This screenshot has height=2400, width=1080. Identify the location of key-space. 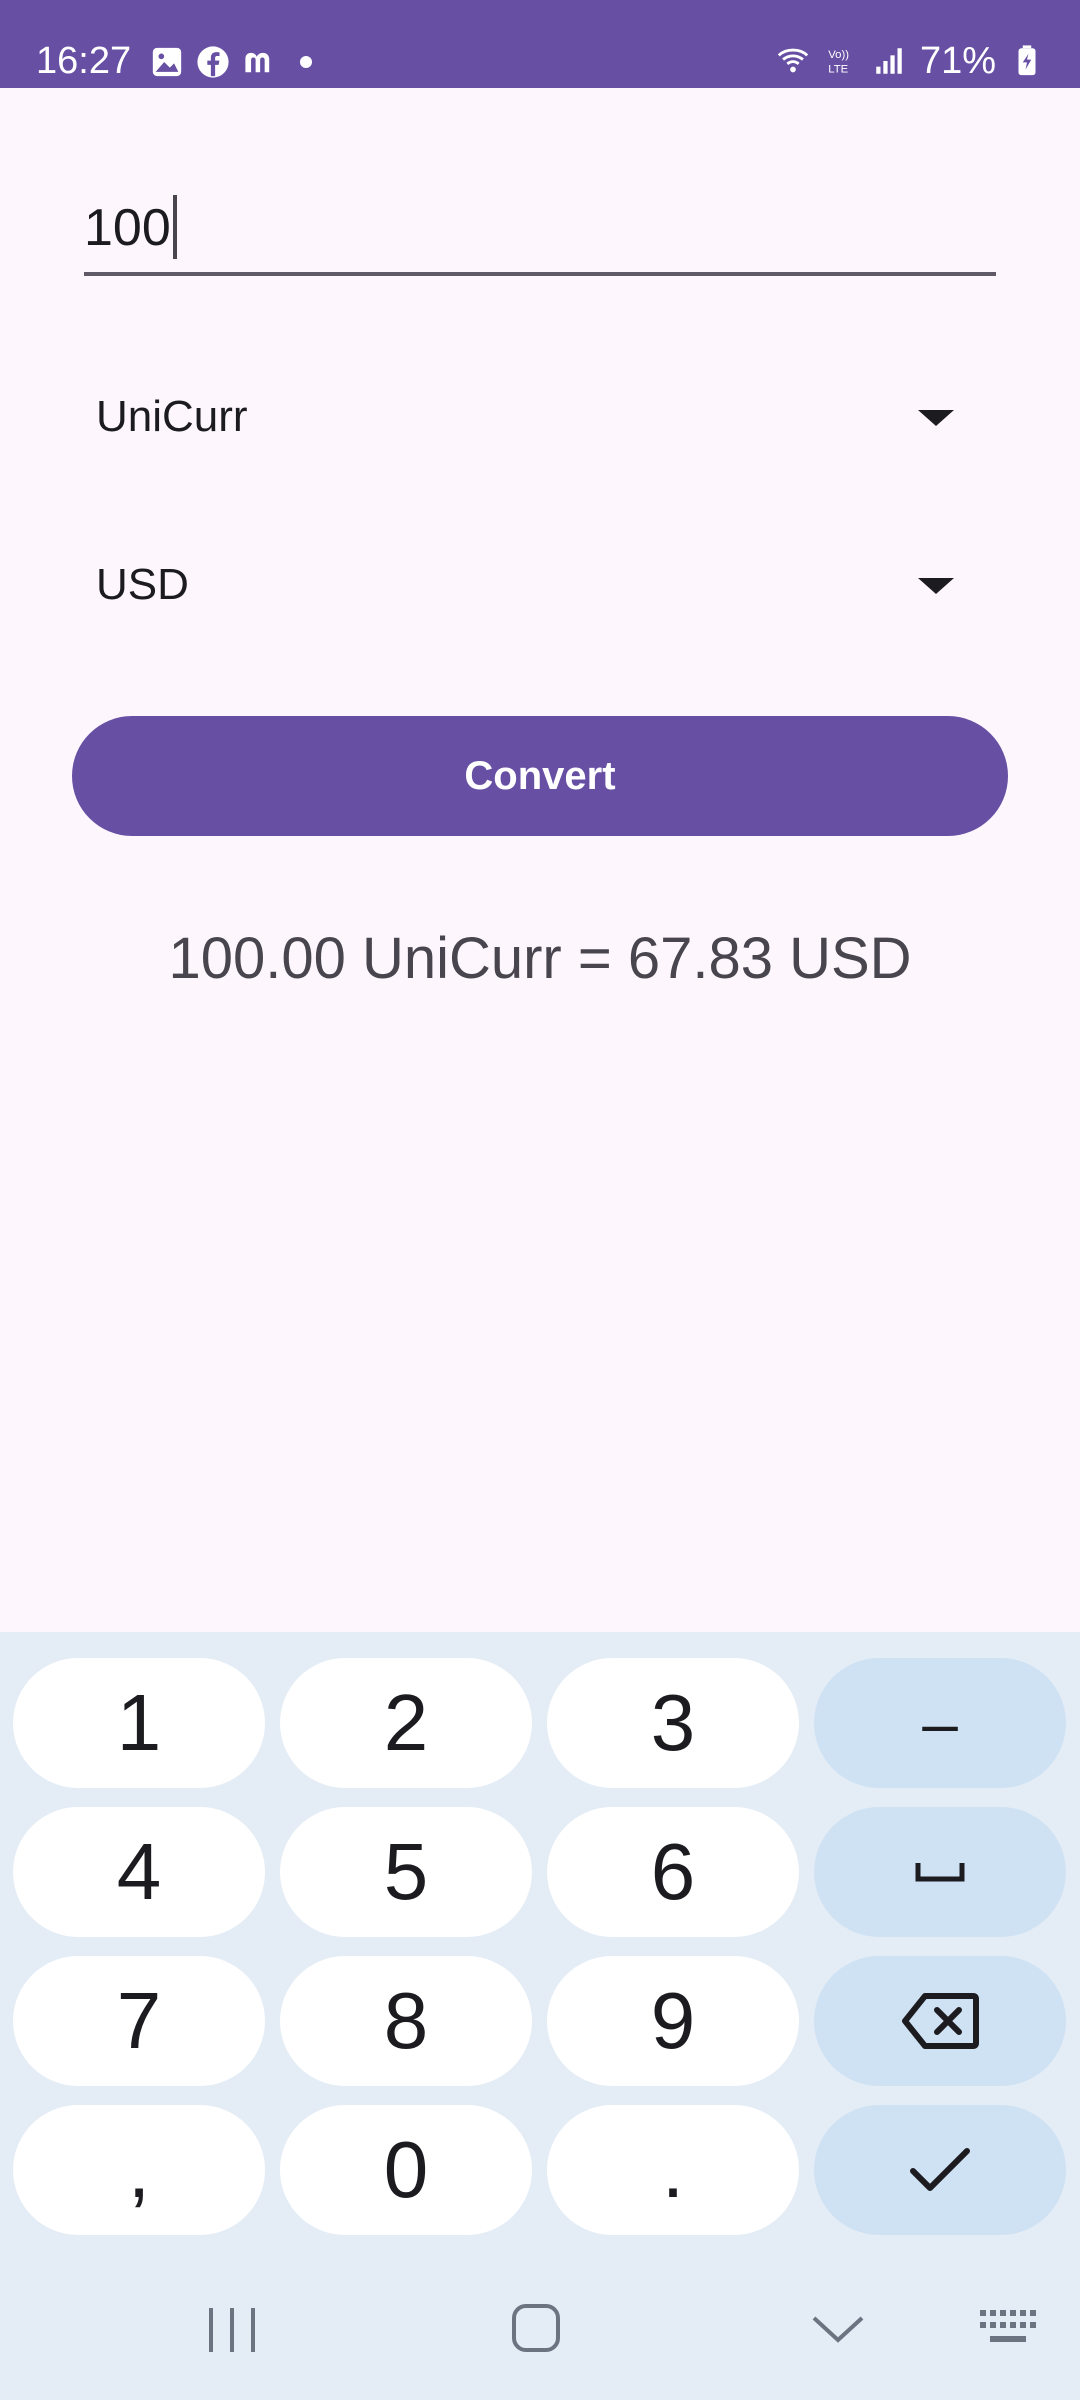
(940, 1872).